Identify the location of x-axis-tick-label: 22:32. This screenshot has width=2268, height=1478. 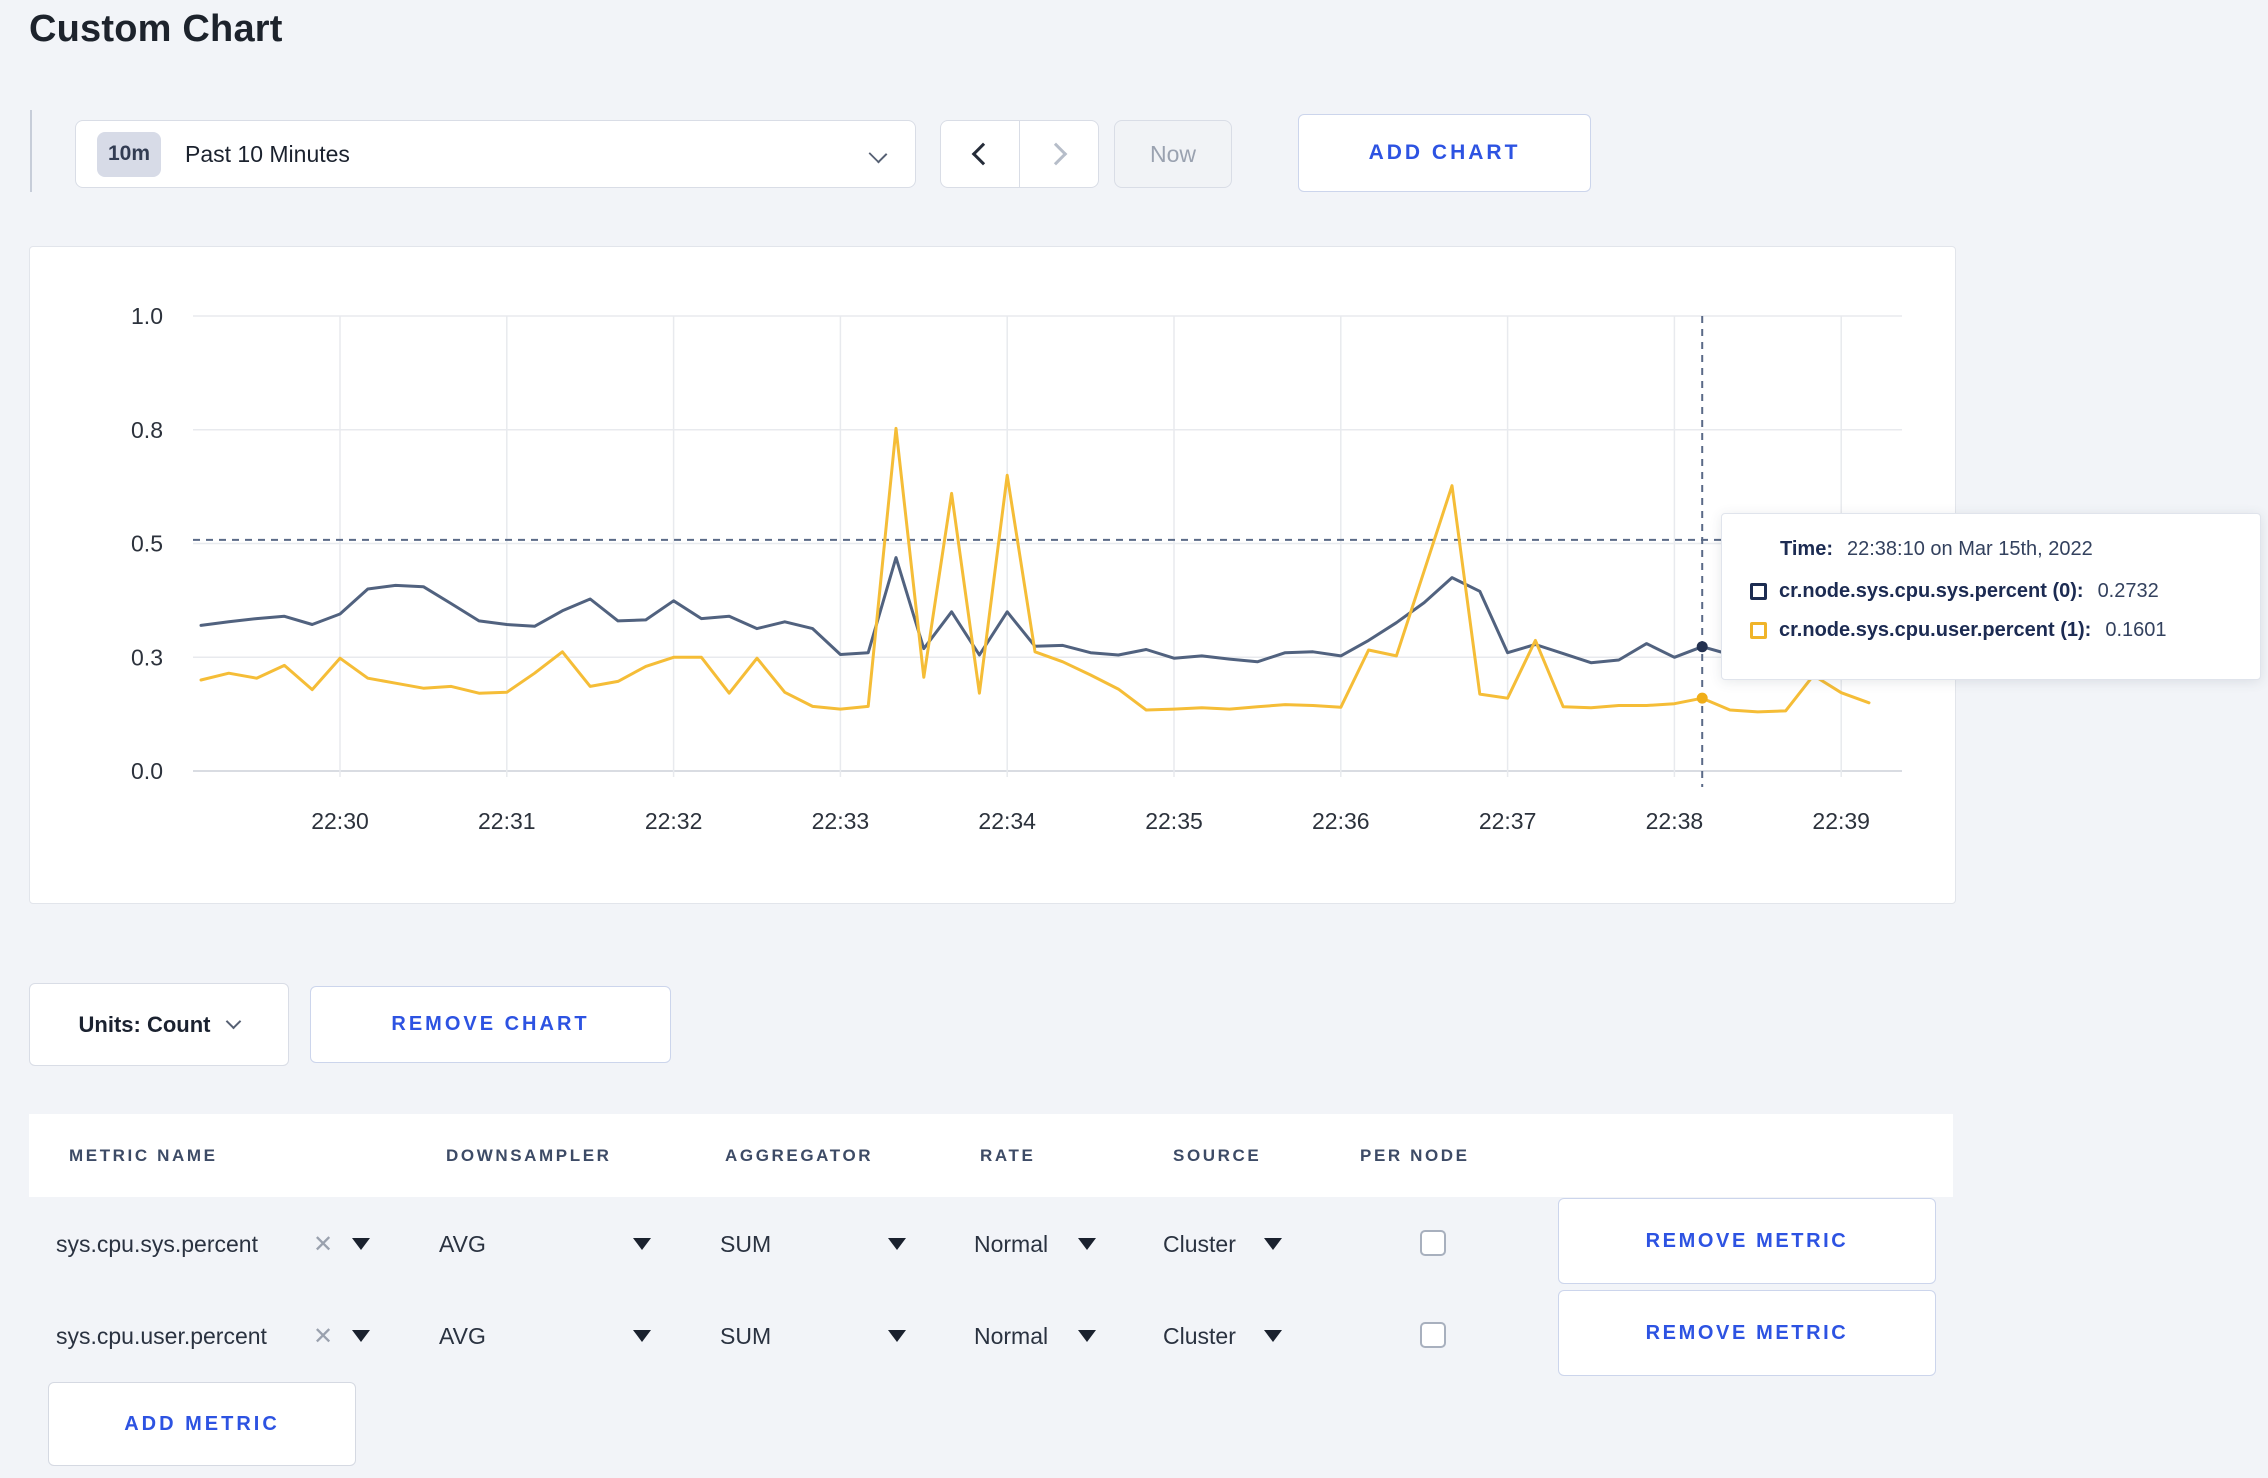
(674, 821).